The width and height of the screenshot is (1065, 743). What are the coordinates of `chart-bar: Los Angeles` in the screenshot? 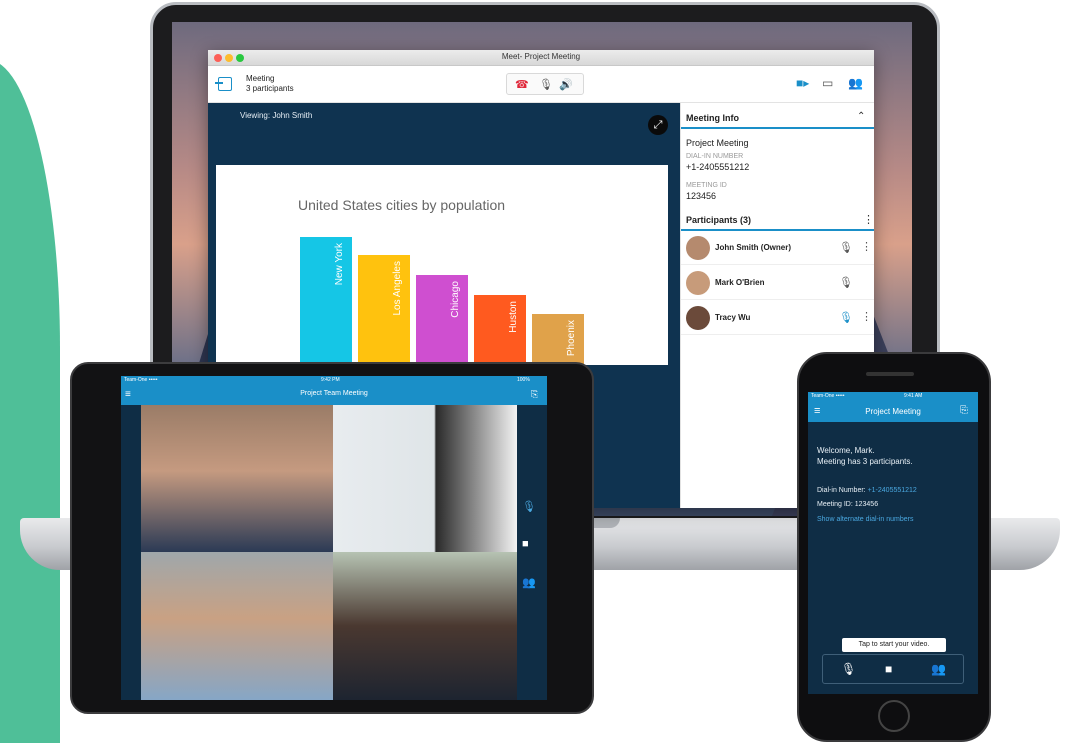 It's located at (384, 310).